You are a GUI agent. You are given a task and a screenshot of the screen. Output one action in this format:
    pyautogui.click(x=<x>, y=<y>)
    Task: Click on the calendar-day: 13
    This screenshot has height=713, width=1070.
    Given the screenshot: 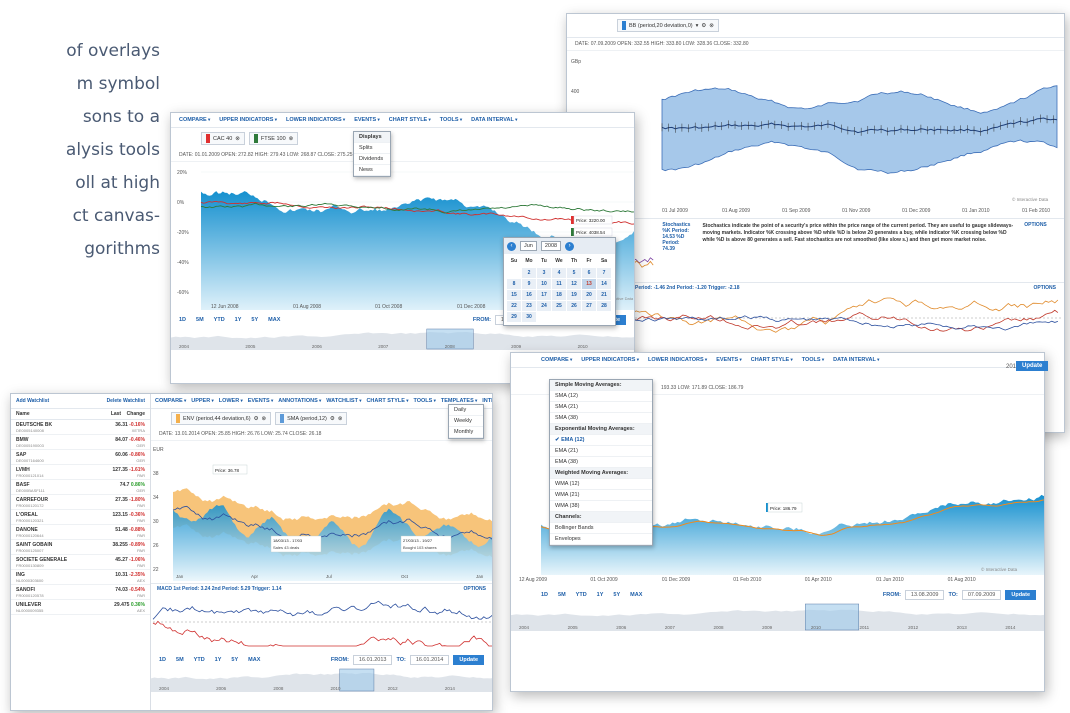 What is the action you would take?
    pyautogui.click(x=589, y=283)
    